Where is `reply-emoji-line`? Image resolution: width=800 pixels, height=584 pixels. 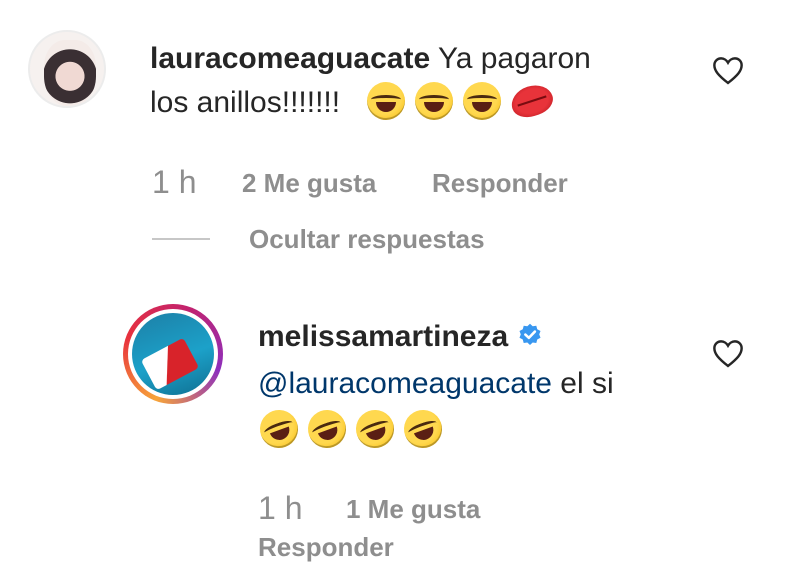 reply-emoji-line is located at coordinates (353, 429).